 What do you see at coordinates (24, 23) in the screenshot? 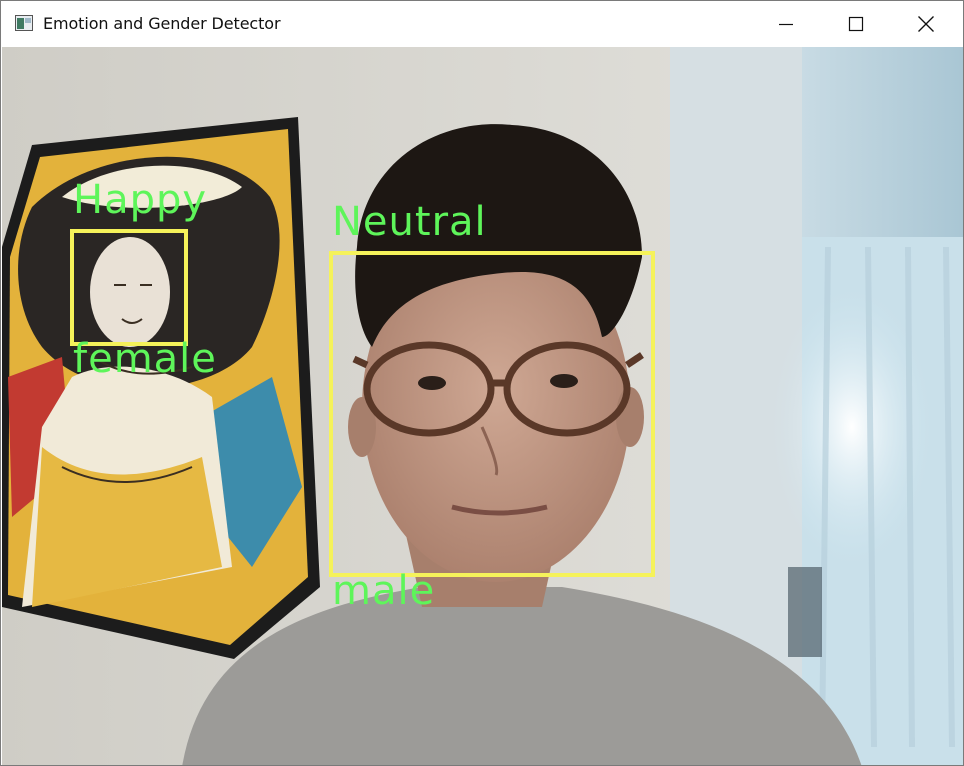
I see `app-icon` at bounding box center [24, 23].